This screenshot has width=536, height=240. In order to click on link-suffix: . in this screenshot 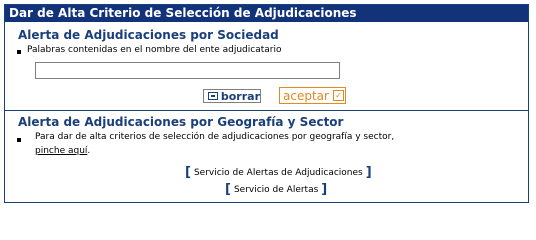, I will do `click(89, 151)`.